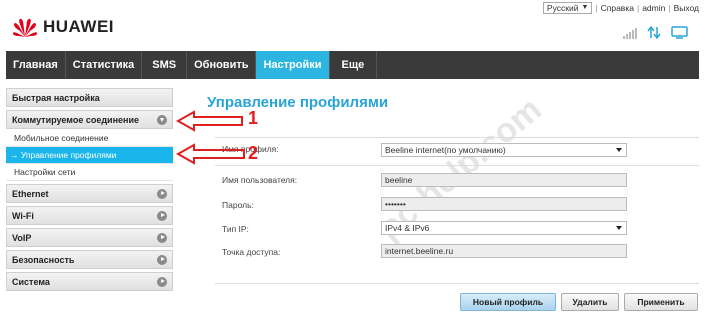 The height and width of the screenshot is (327, 705). I want to click on delete-button: Удалить, so click(590, 302).